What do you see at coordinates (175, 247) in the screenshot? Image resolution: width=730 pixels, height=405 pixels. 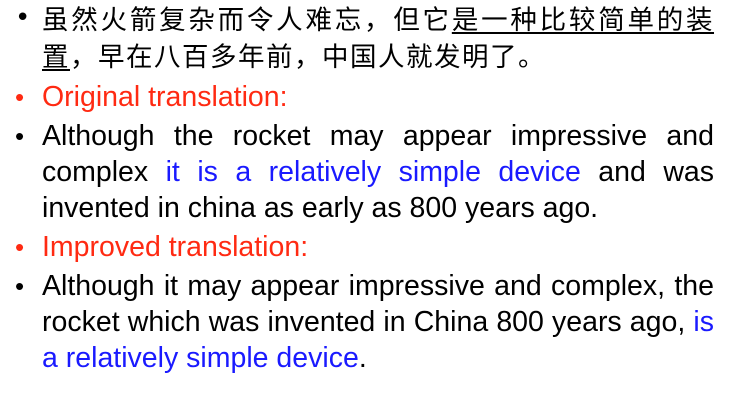 I see `heading-text: Improved translation:` at bounding box center [175, 247].